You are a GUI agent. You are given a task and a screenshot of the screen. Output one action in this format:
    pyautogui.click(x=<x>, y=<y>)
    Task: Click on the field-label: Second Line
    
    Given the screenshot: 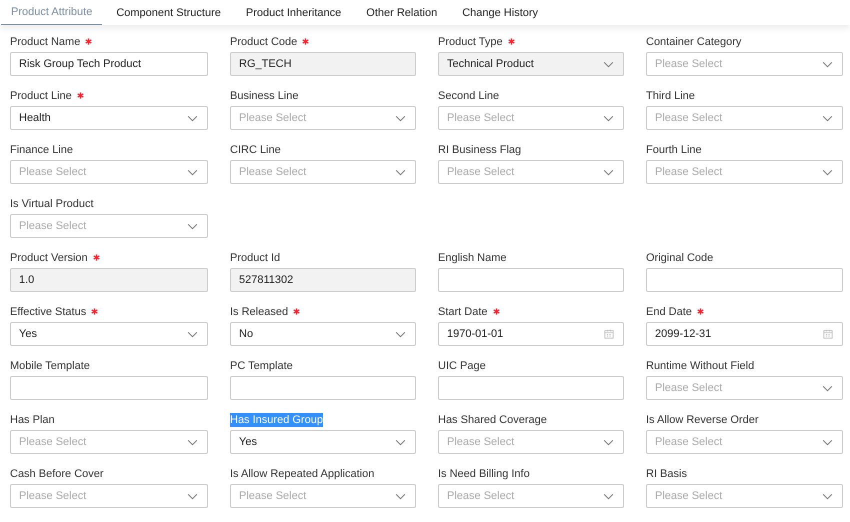 What is the action you would take?
    pyautogui.click(x=469, y=95)
    